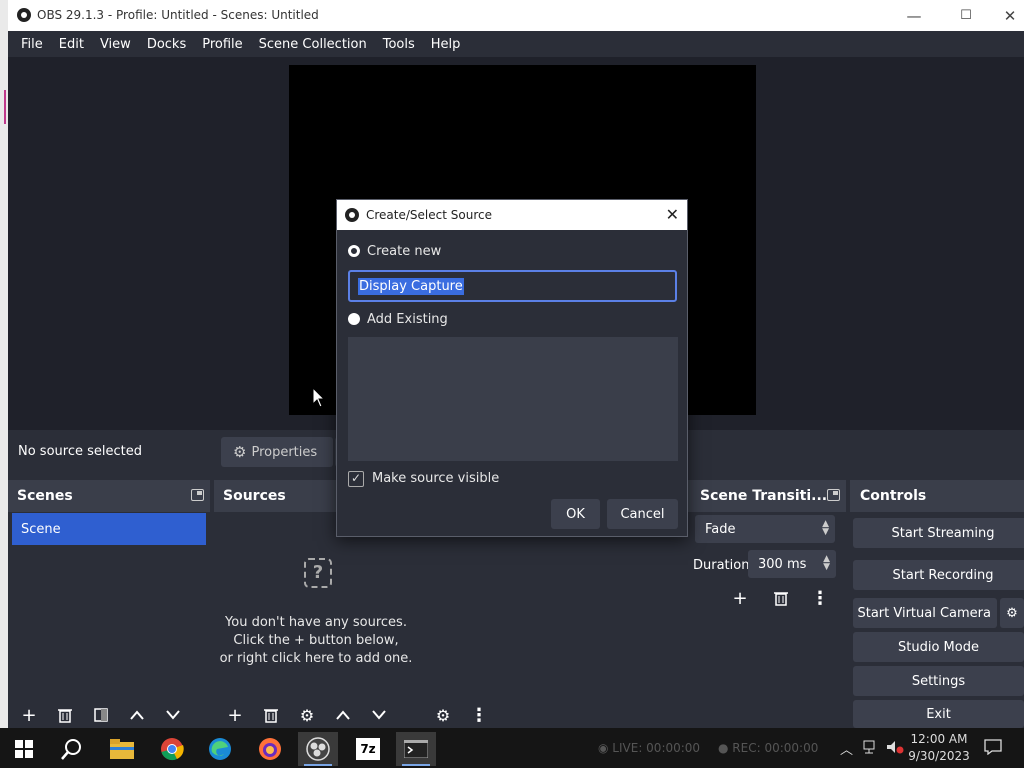 This screenshot has height=768, width=1024. Describe the element at coordinates (173, 715) in the screenshot. I see `move-scene-down-icon` at that location.